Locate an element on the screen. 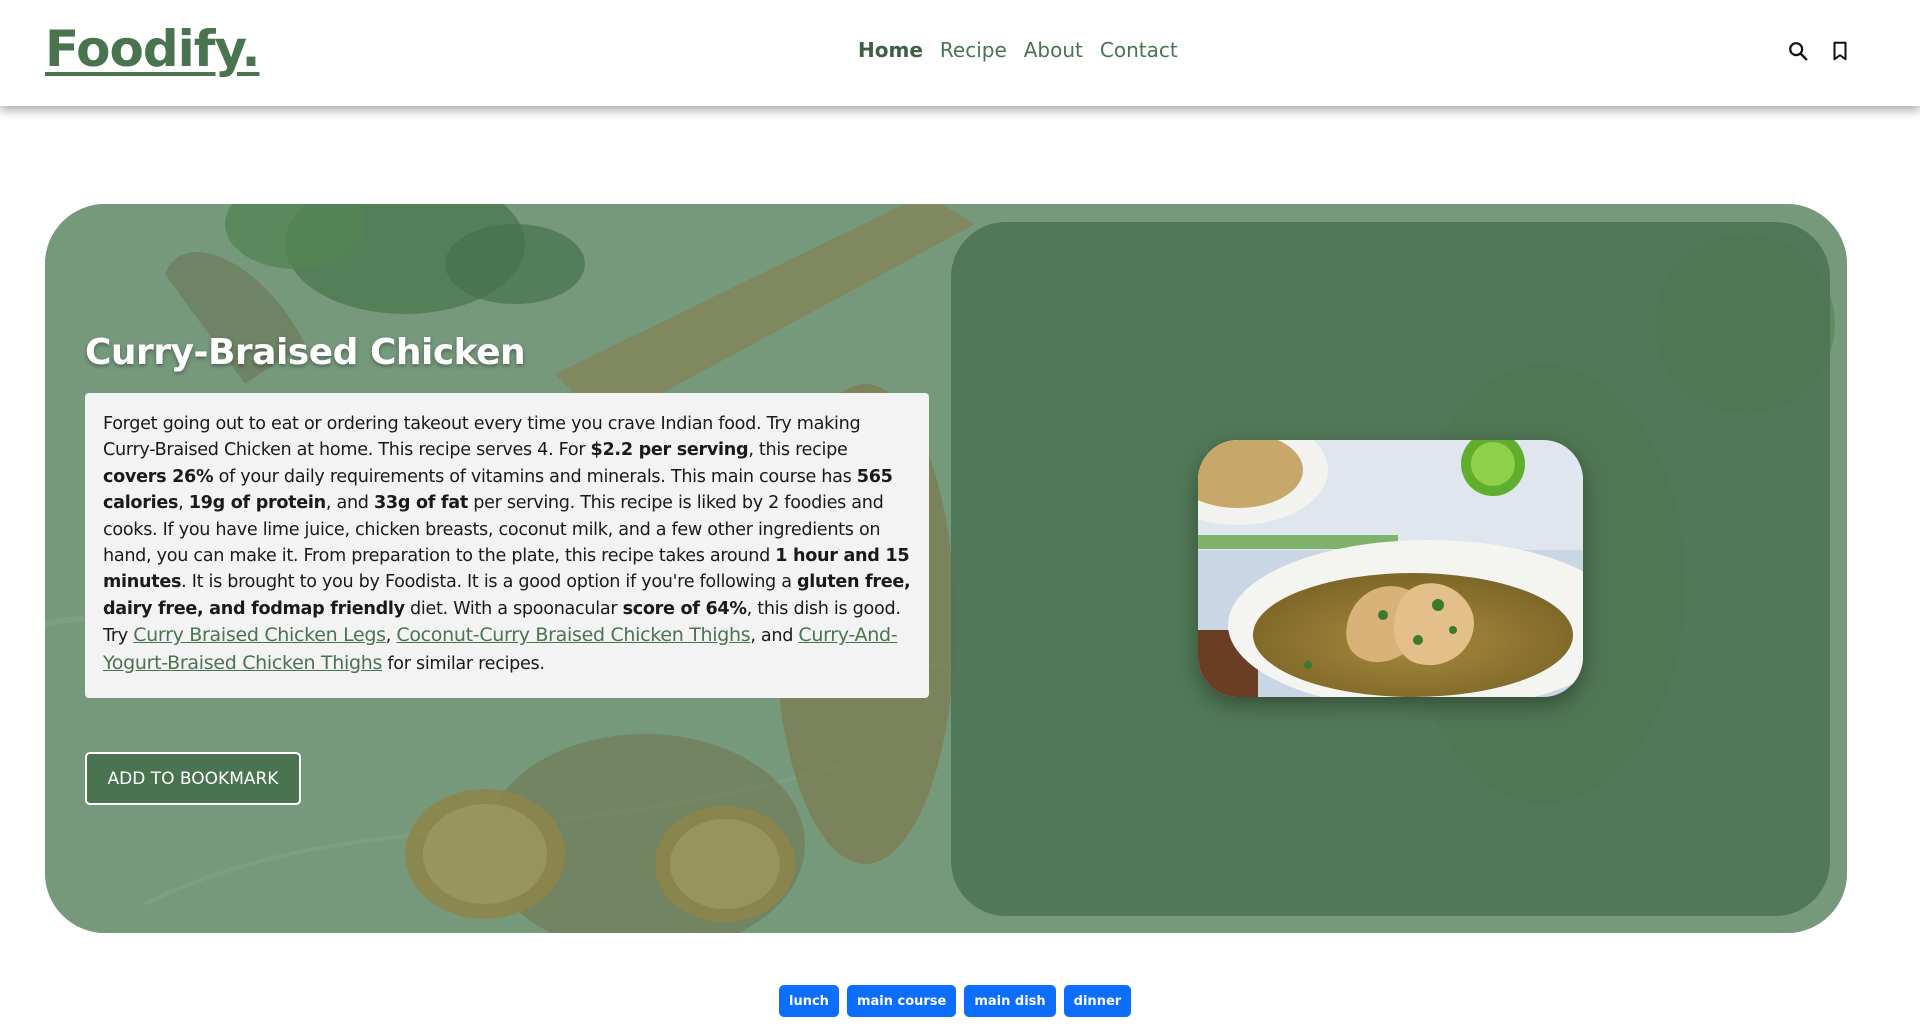 This screenshot has width=1920, height=1033. similar-recipe-link: Coconut-Curry Braised Chicken Thighs is located at coordinates (573, 635).